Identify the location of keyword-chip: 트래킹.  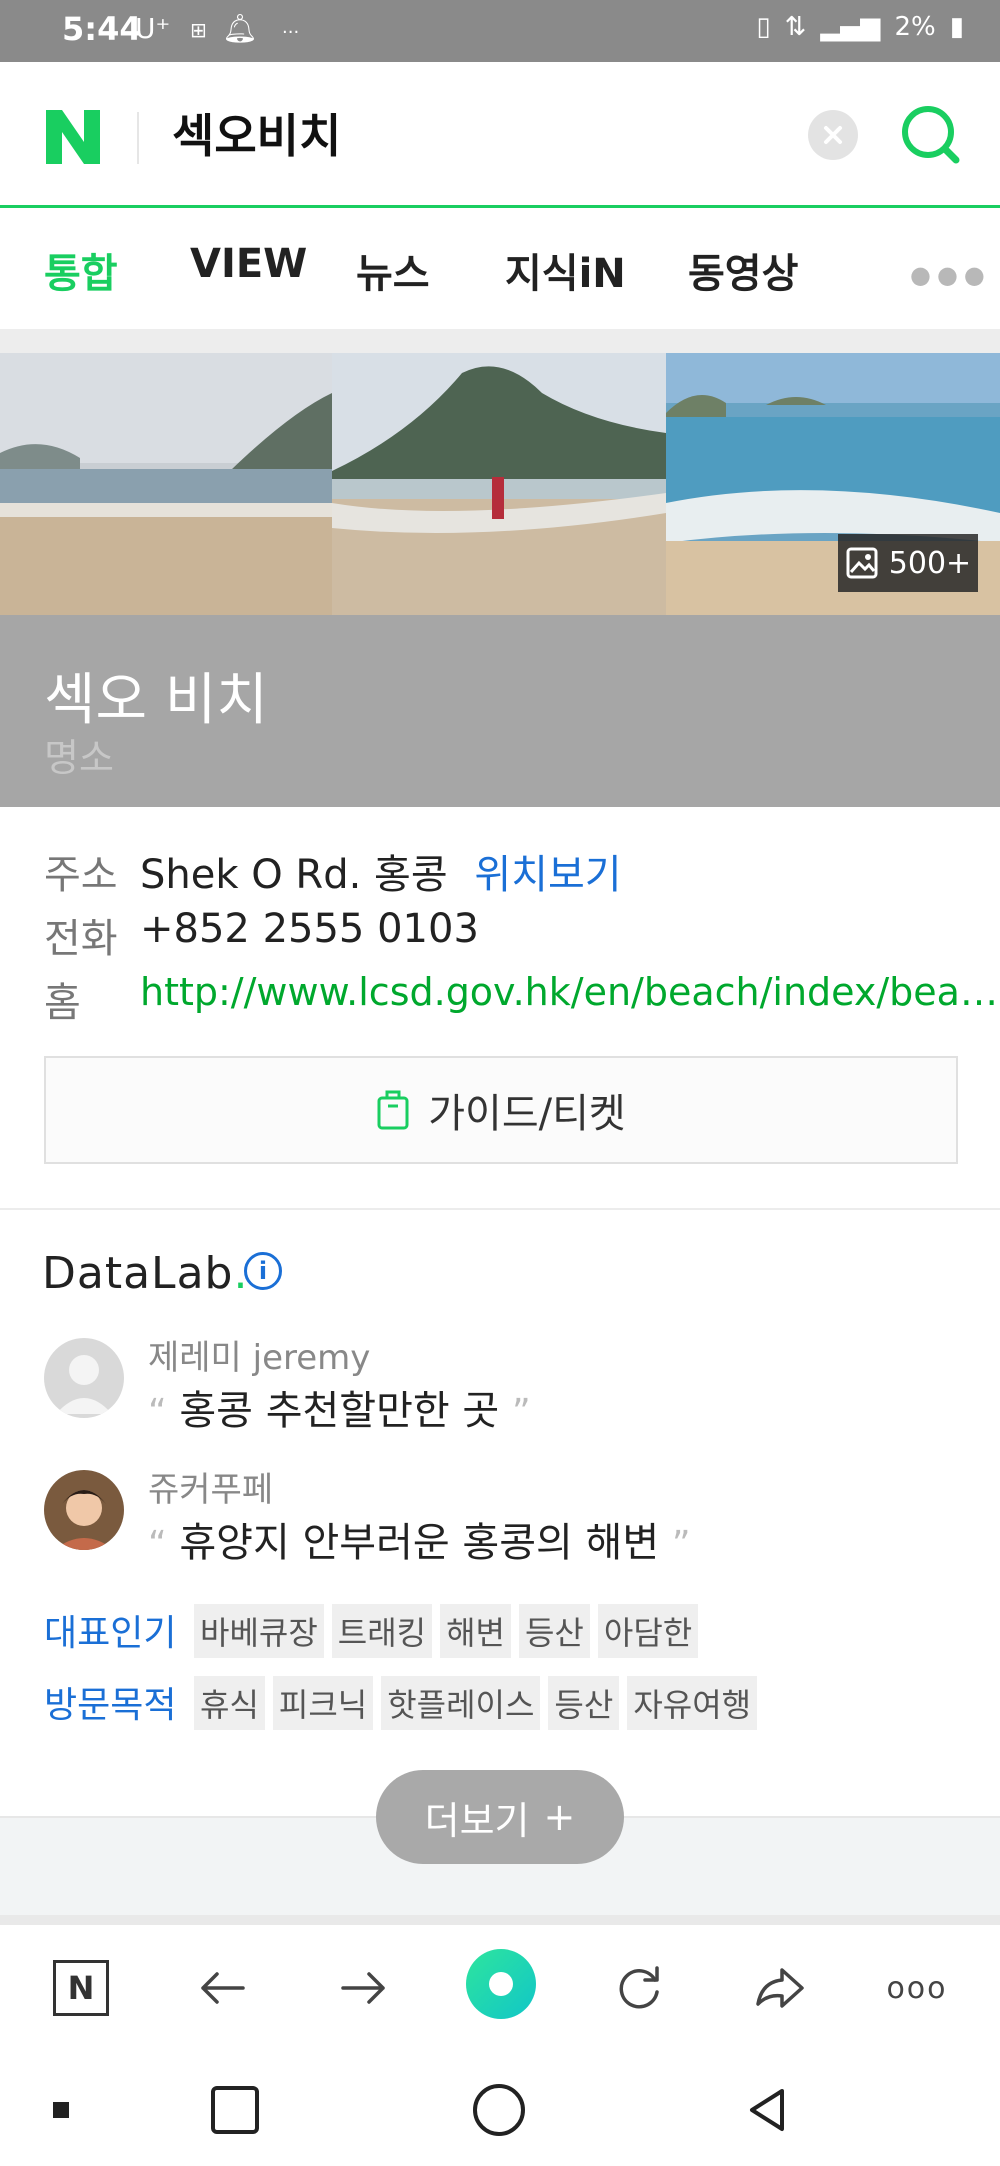
(382, 1631).